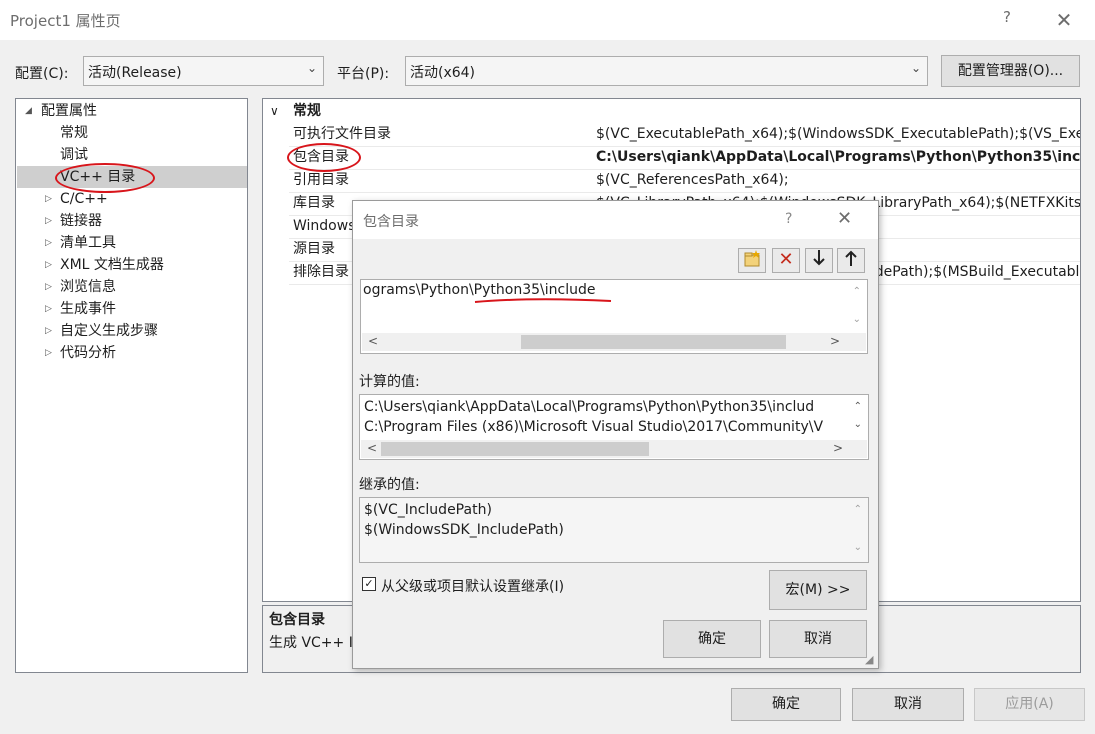 This screenshot has height=734, width=1095. Describe the element at coordinates (819, 260) in the screenshot. I see `move-down-icon` at that location.